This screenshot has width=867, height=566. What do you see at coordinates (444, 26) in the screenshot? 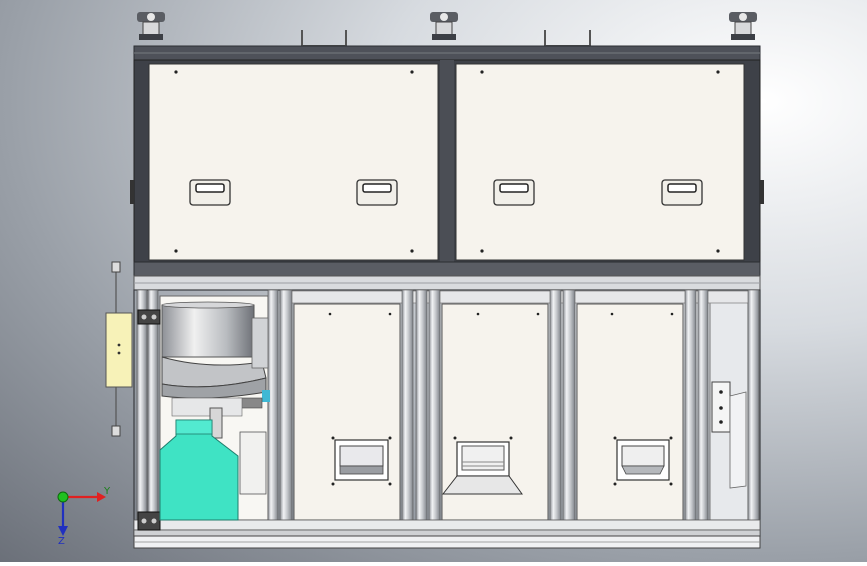
I see `levelling-foot-center` at bounding box center [444, 26].